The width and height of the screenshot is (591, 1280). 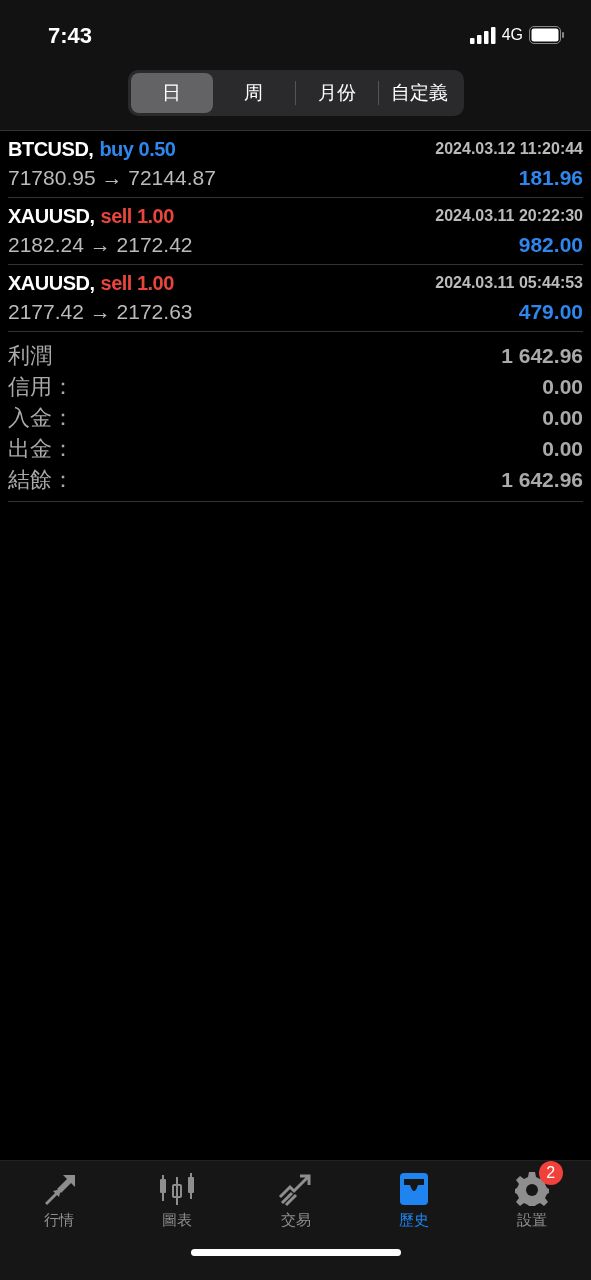 What do you see at coordinates (509, 216) in the screenshot?
I see `deal-time: 2024.03.11 20:22:30` at bounding box center [509, 216].